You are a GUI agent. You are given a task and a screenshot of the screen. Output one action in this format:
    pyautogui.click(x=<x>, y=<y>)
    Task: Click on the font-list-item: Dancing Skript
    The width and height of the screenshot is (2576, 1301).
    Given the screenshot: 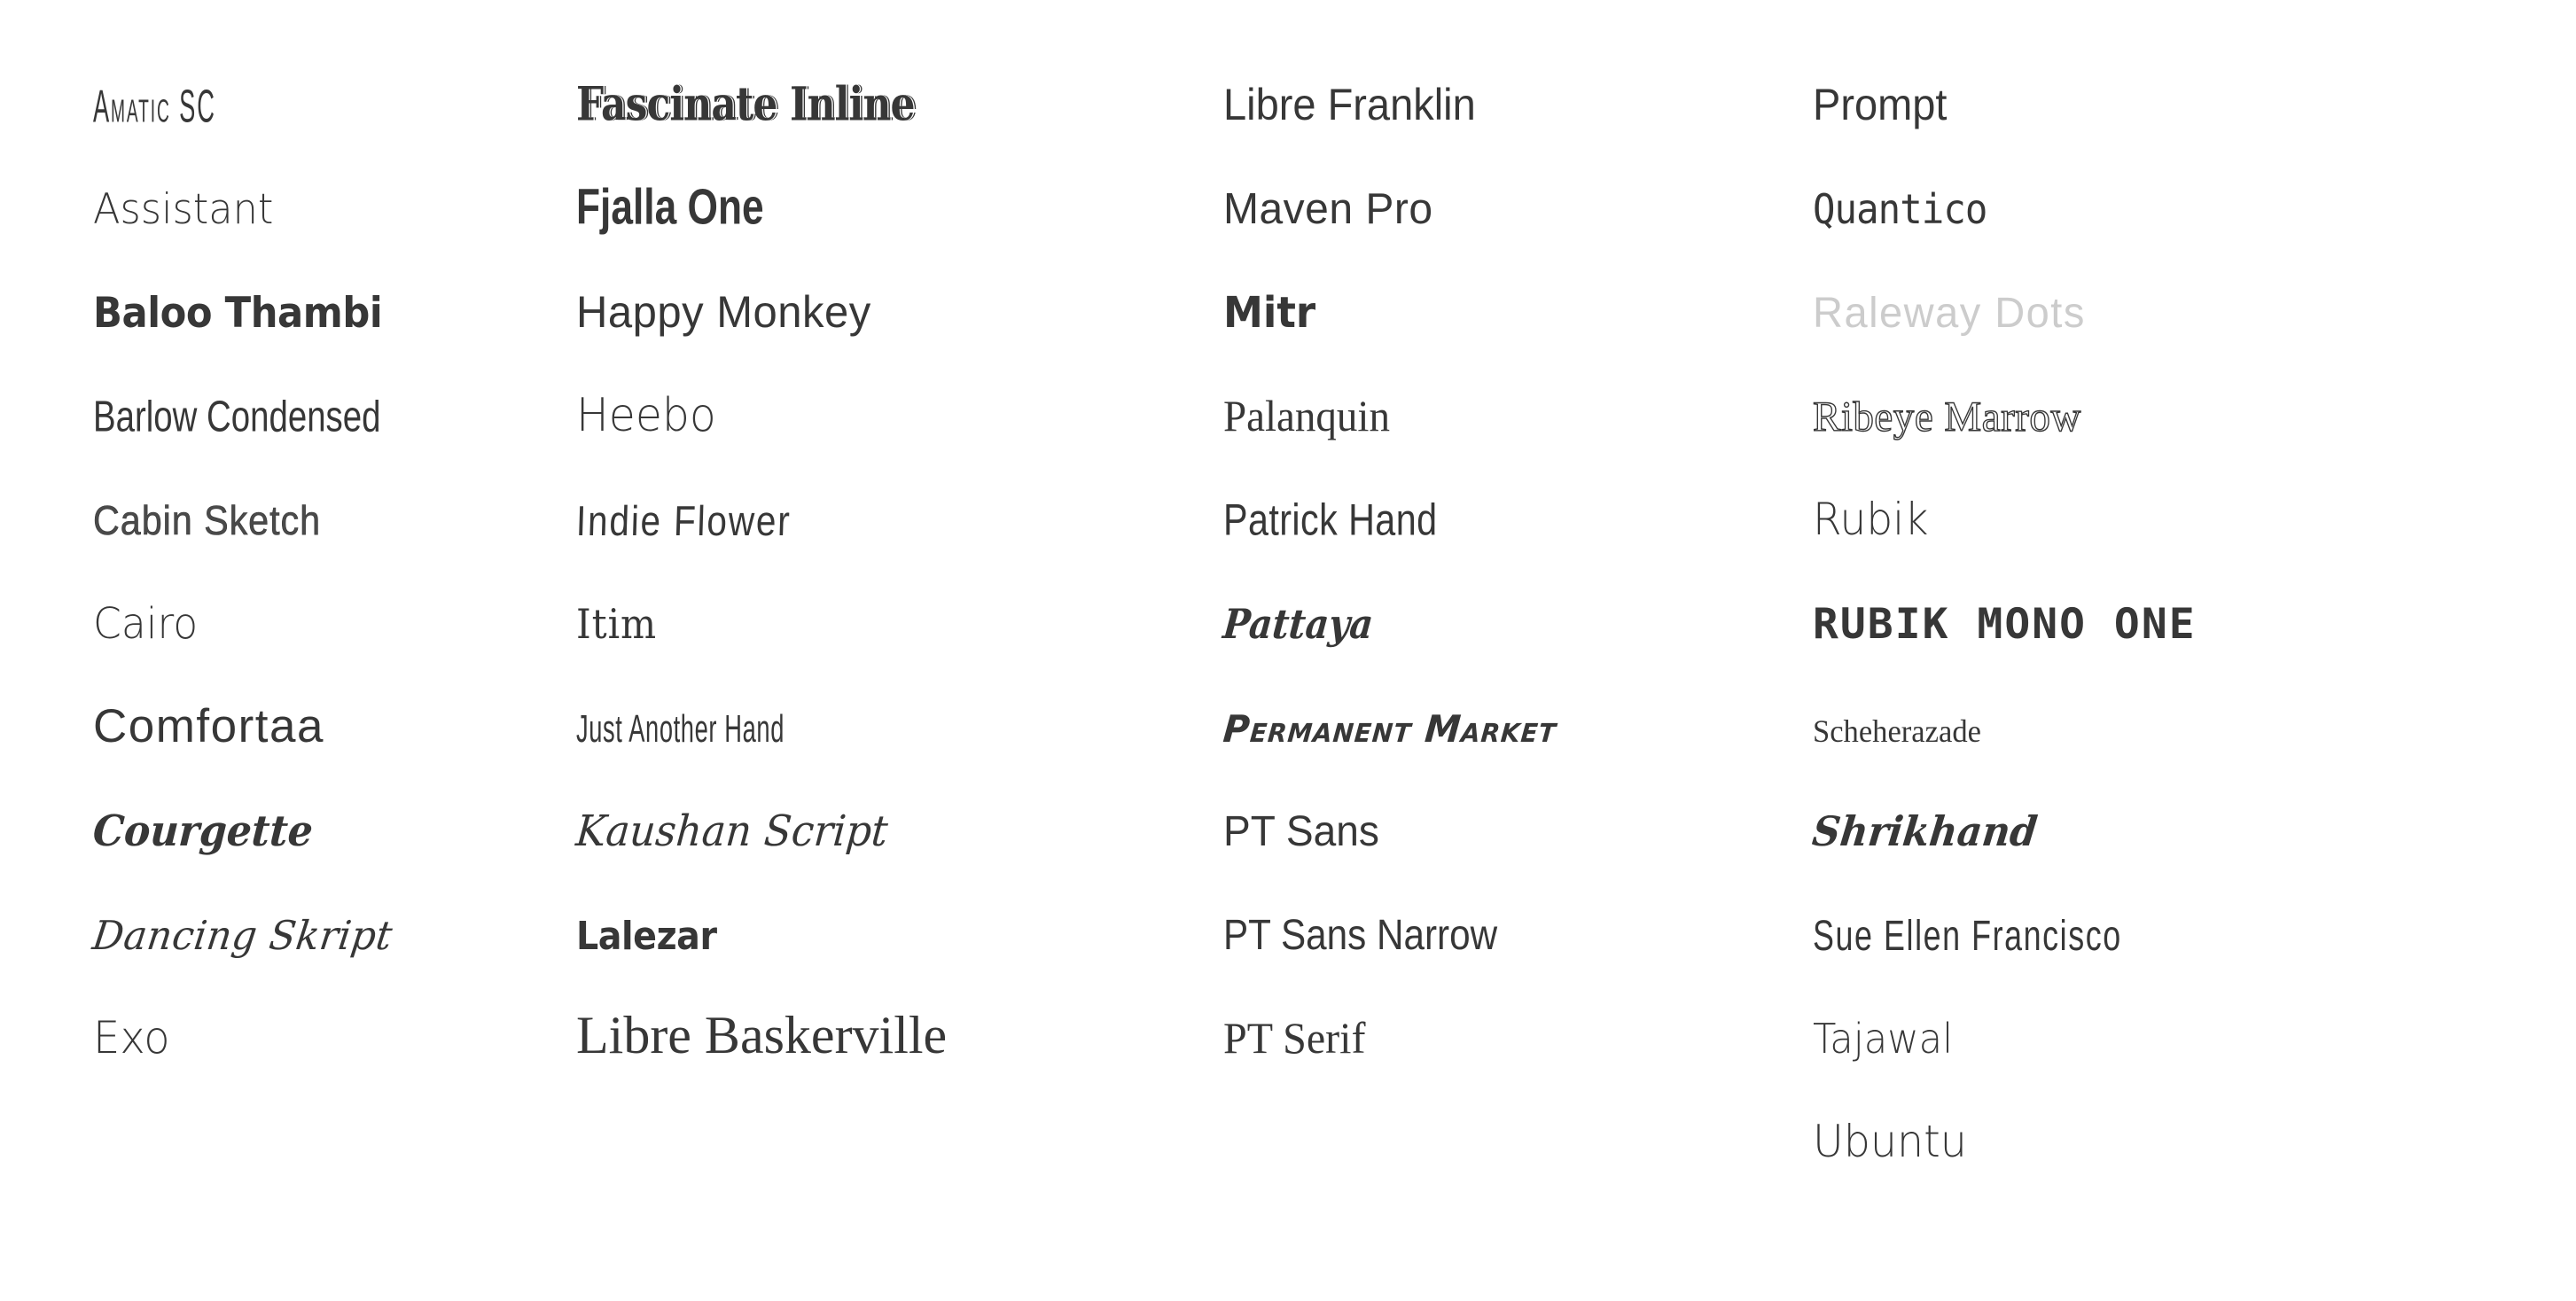 What is the action you would take?
    pyautogui.click(x=331, y=945)
    